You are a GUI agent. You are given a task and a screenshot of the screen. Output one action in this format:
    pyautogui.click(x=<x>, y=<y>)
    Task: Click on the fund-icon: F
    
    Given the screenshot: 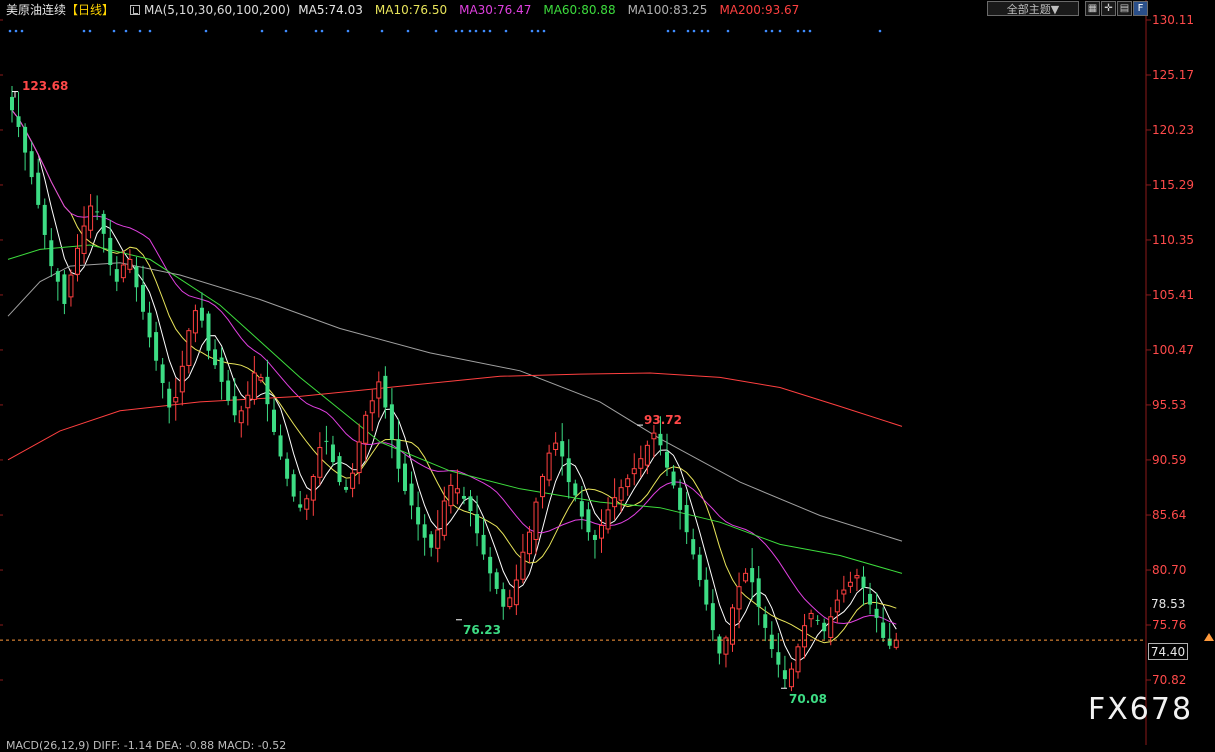 What is the action you would take?
    pyautogui.click(x=1140, y=8)
    